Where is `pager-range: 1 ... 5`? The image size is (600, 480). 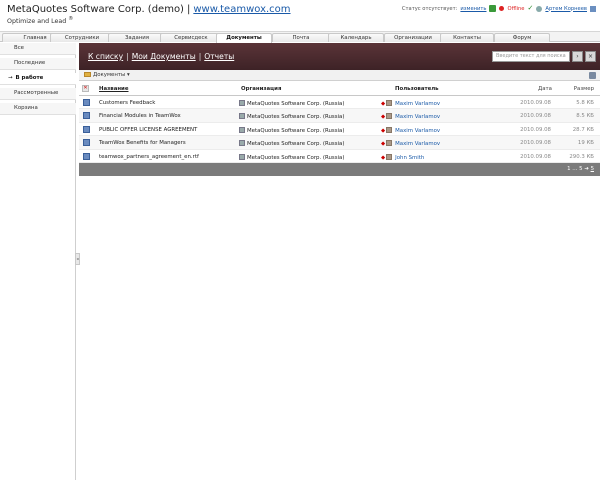 pager-range: 1 ... 5 is located at coordinates (575, 168).